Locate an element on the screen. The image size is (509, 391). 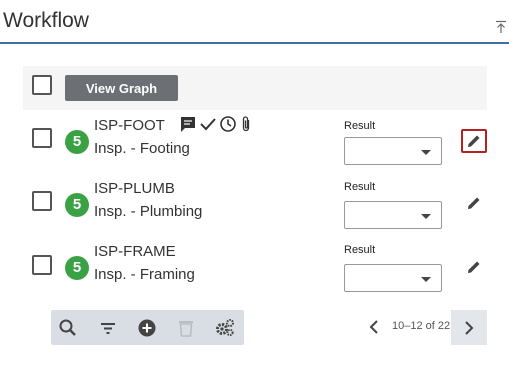
select-all-checkbox is located at coordinates (42, 85).